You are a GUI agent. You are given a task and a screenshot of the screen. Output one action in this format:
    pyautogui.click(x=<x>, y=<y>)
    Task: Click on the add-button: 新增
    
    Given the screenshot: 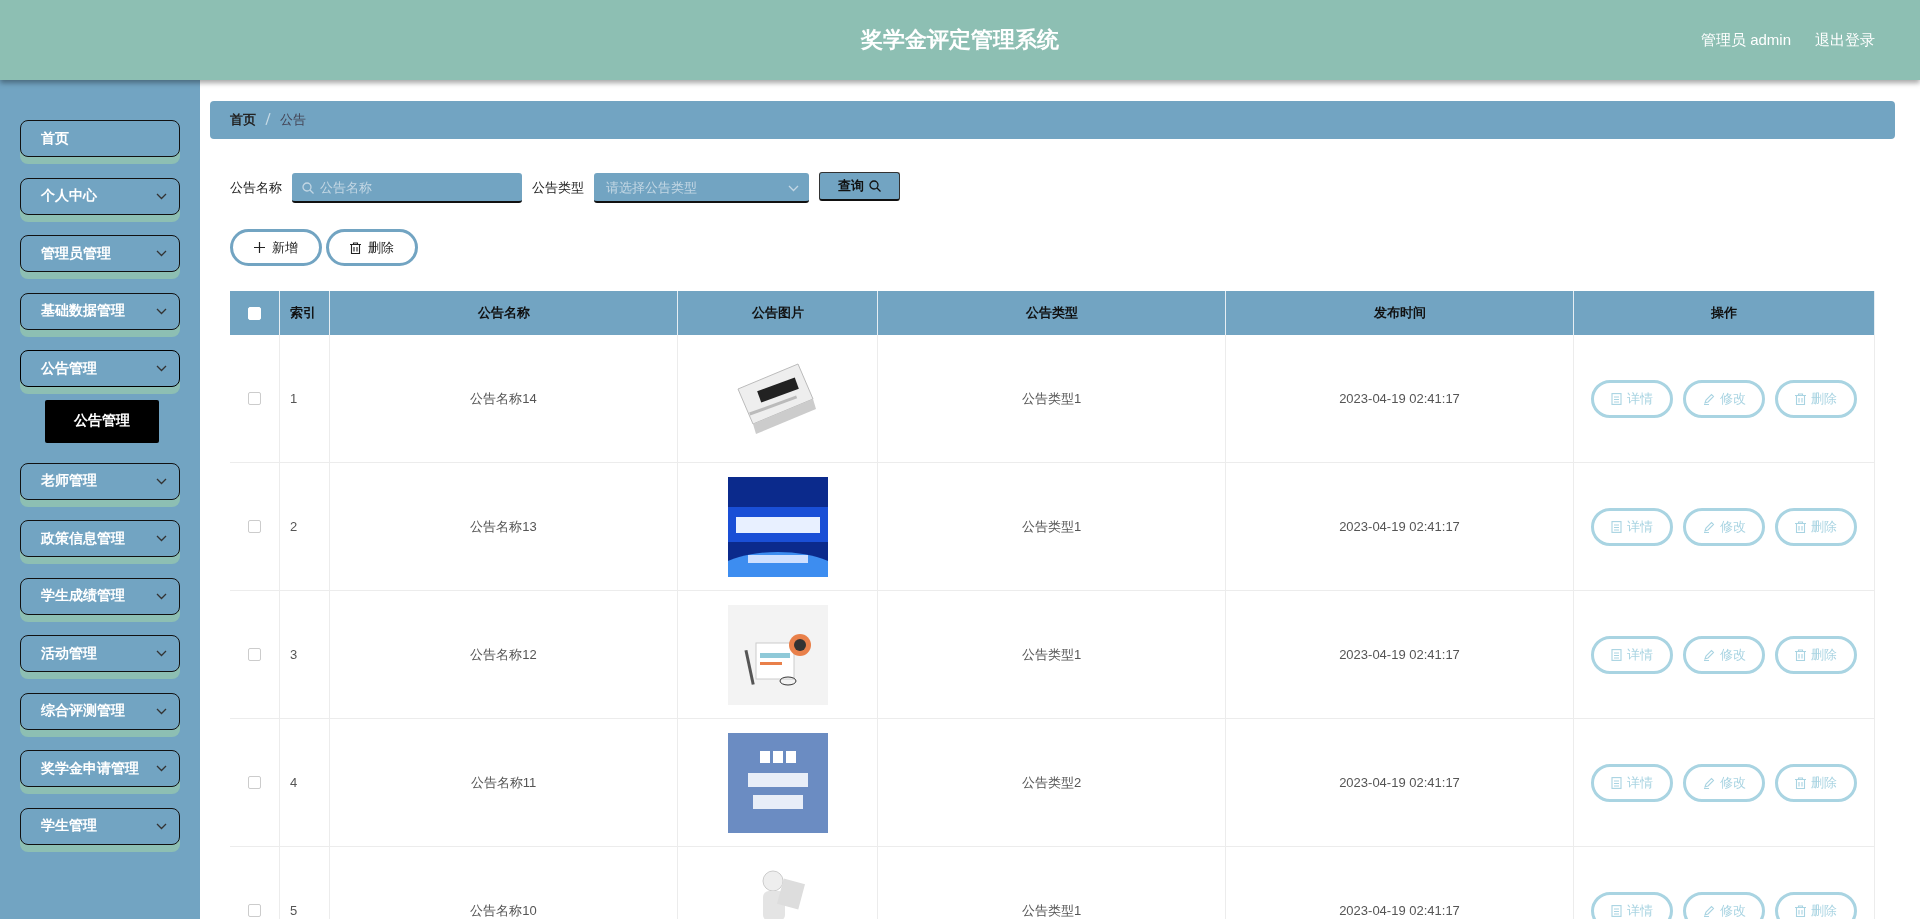 What is the action you would take?
    pyautogui.click(x=276, y=247)
    